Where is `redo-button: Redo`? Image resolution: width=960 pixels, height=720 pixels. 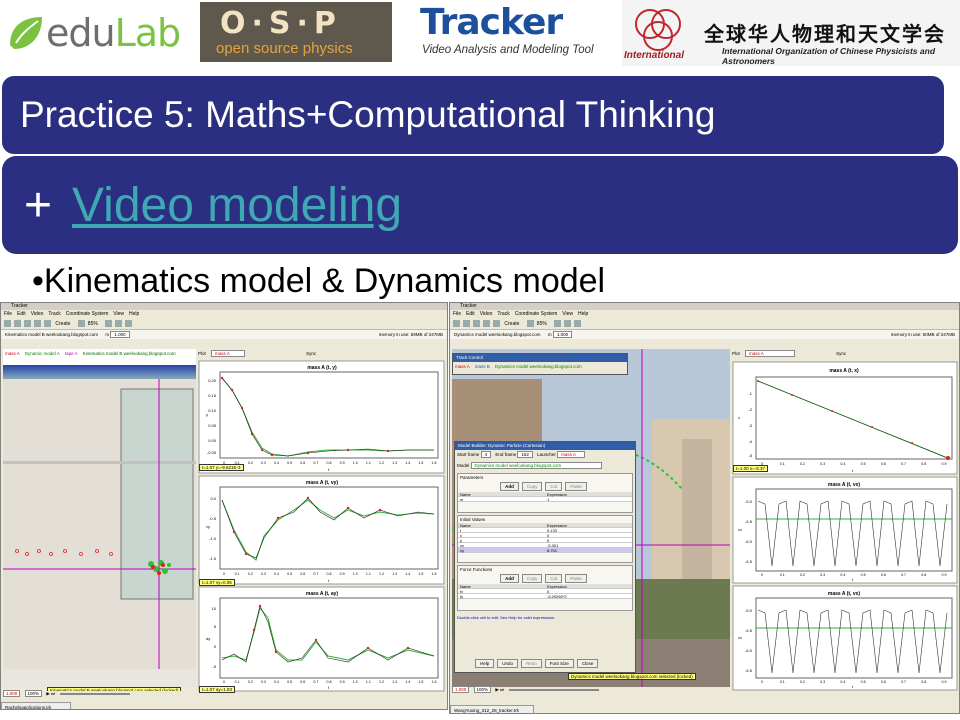 redo-button: Redo is located at coordinates (531, 663).